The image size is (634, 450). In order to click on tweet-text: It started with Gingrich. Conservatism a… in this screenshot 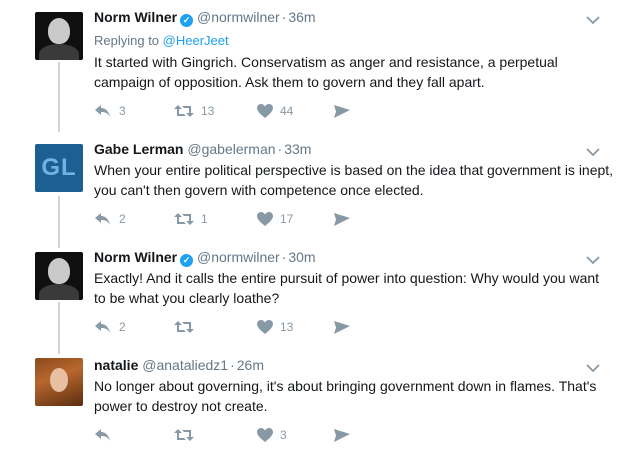, I will do `click(326, 72)`.